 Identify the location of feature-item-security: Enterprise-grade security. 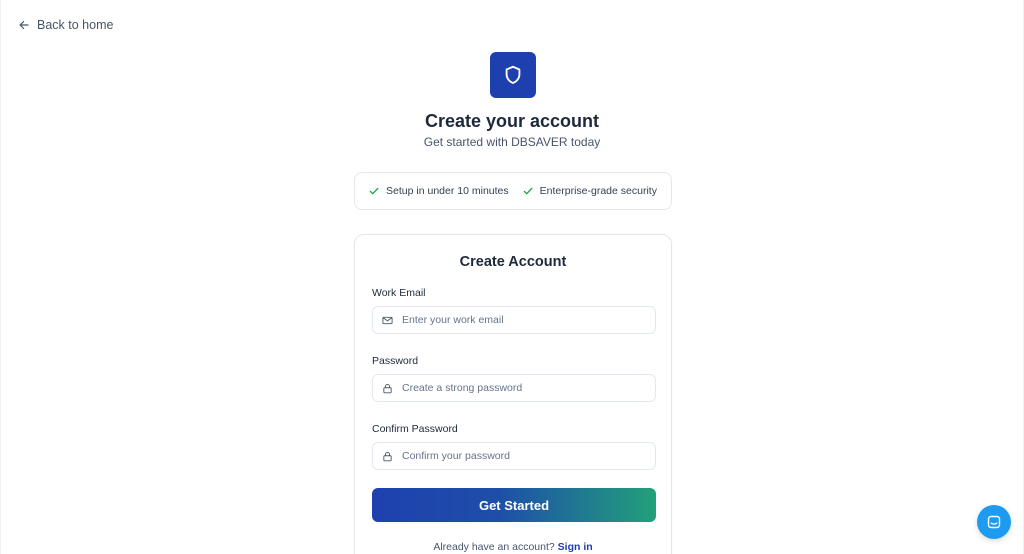
(590, 191).